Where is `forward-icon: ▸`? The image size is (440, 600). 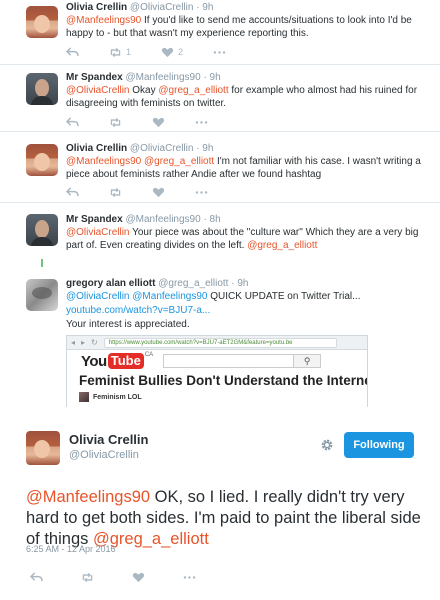 forward-icon: ▸ is located at coordinates (83, 342).